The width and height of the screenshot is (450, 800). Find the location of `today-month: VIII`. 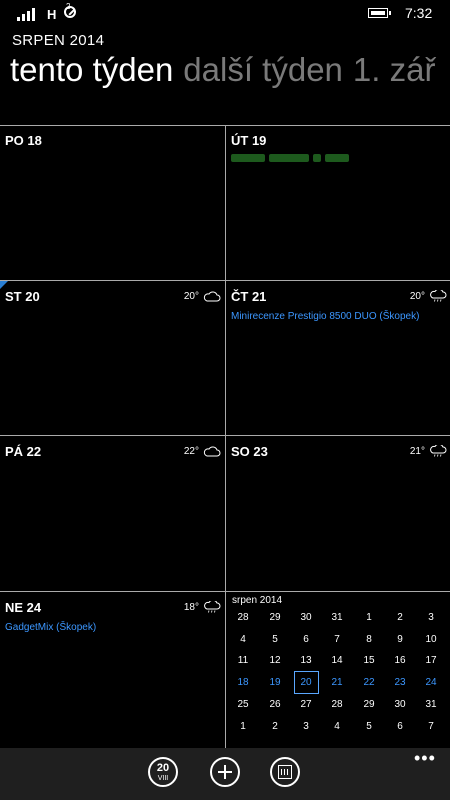

today-month: VIII is located at coordinates (163, 778).